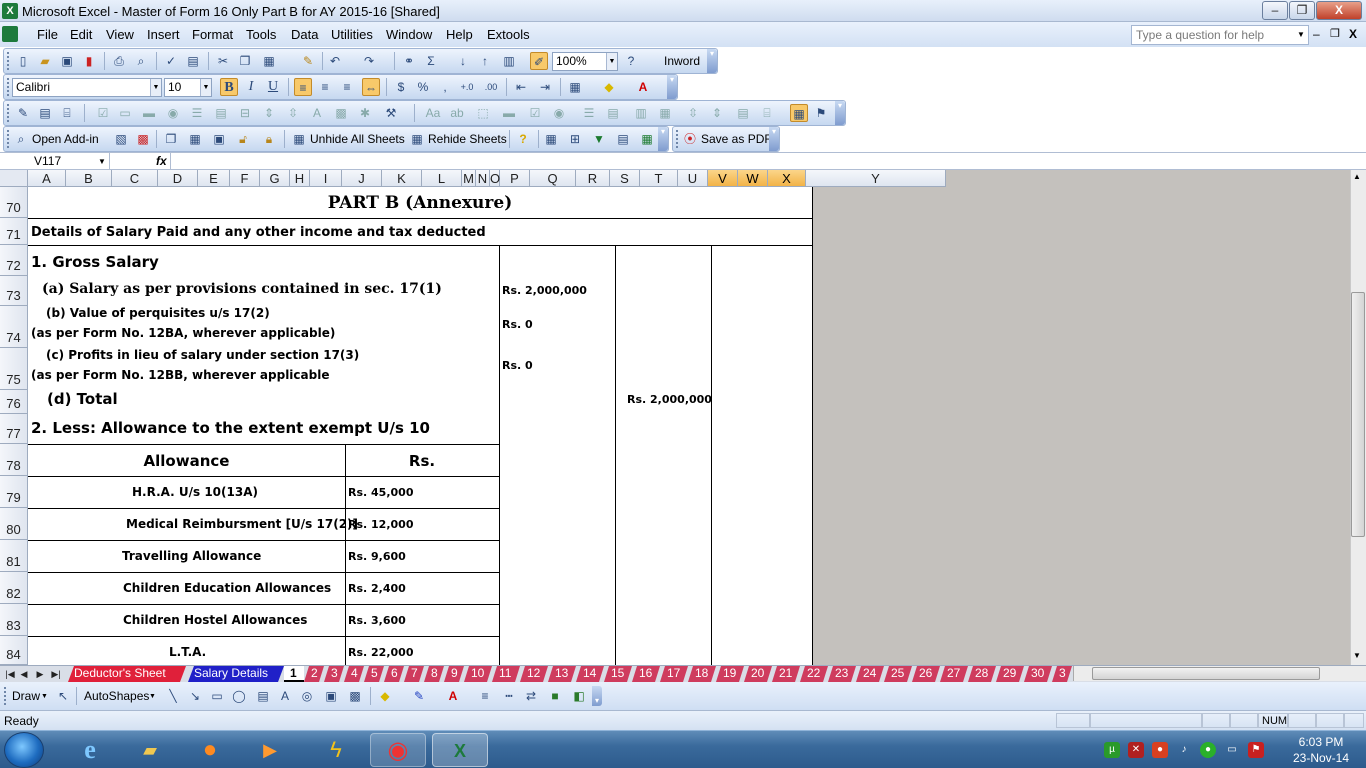 The width and height of the screenshot is (1366, 768). I want to click on column-header: L, so click(442, 178).